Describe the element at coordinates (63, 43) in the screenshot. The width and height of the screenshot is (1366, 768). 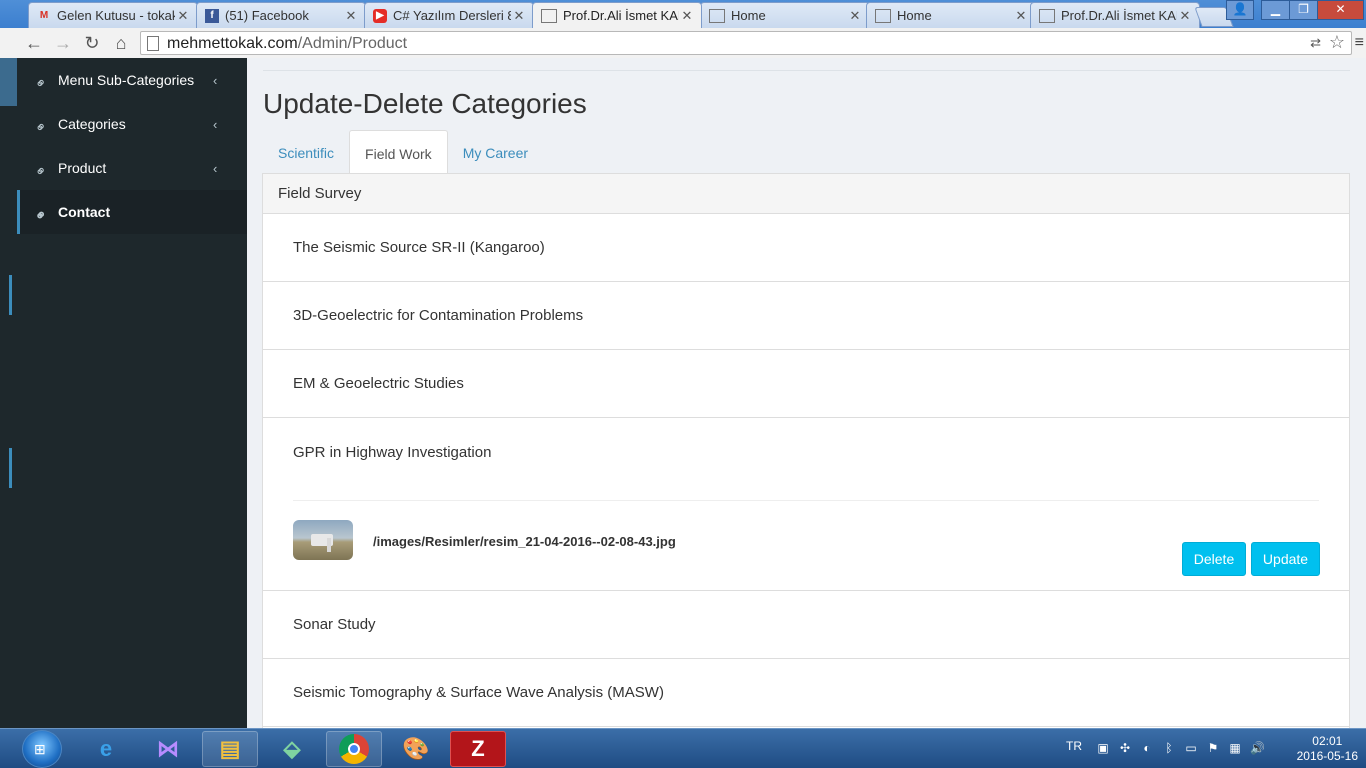
I see `forward-icon: →` at that location.